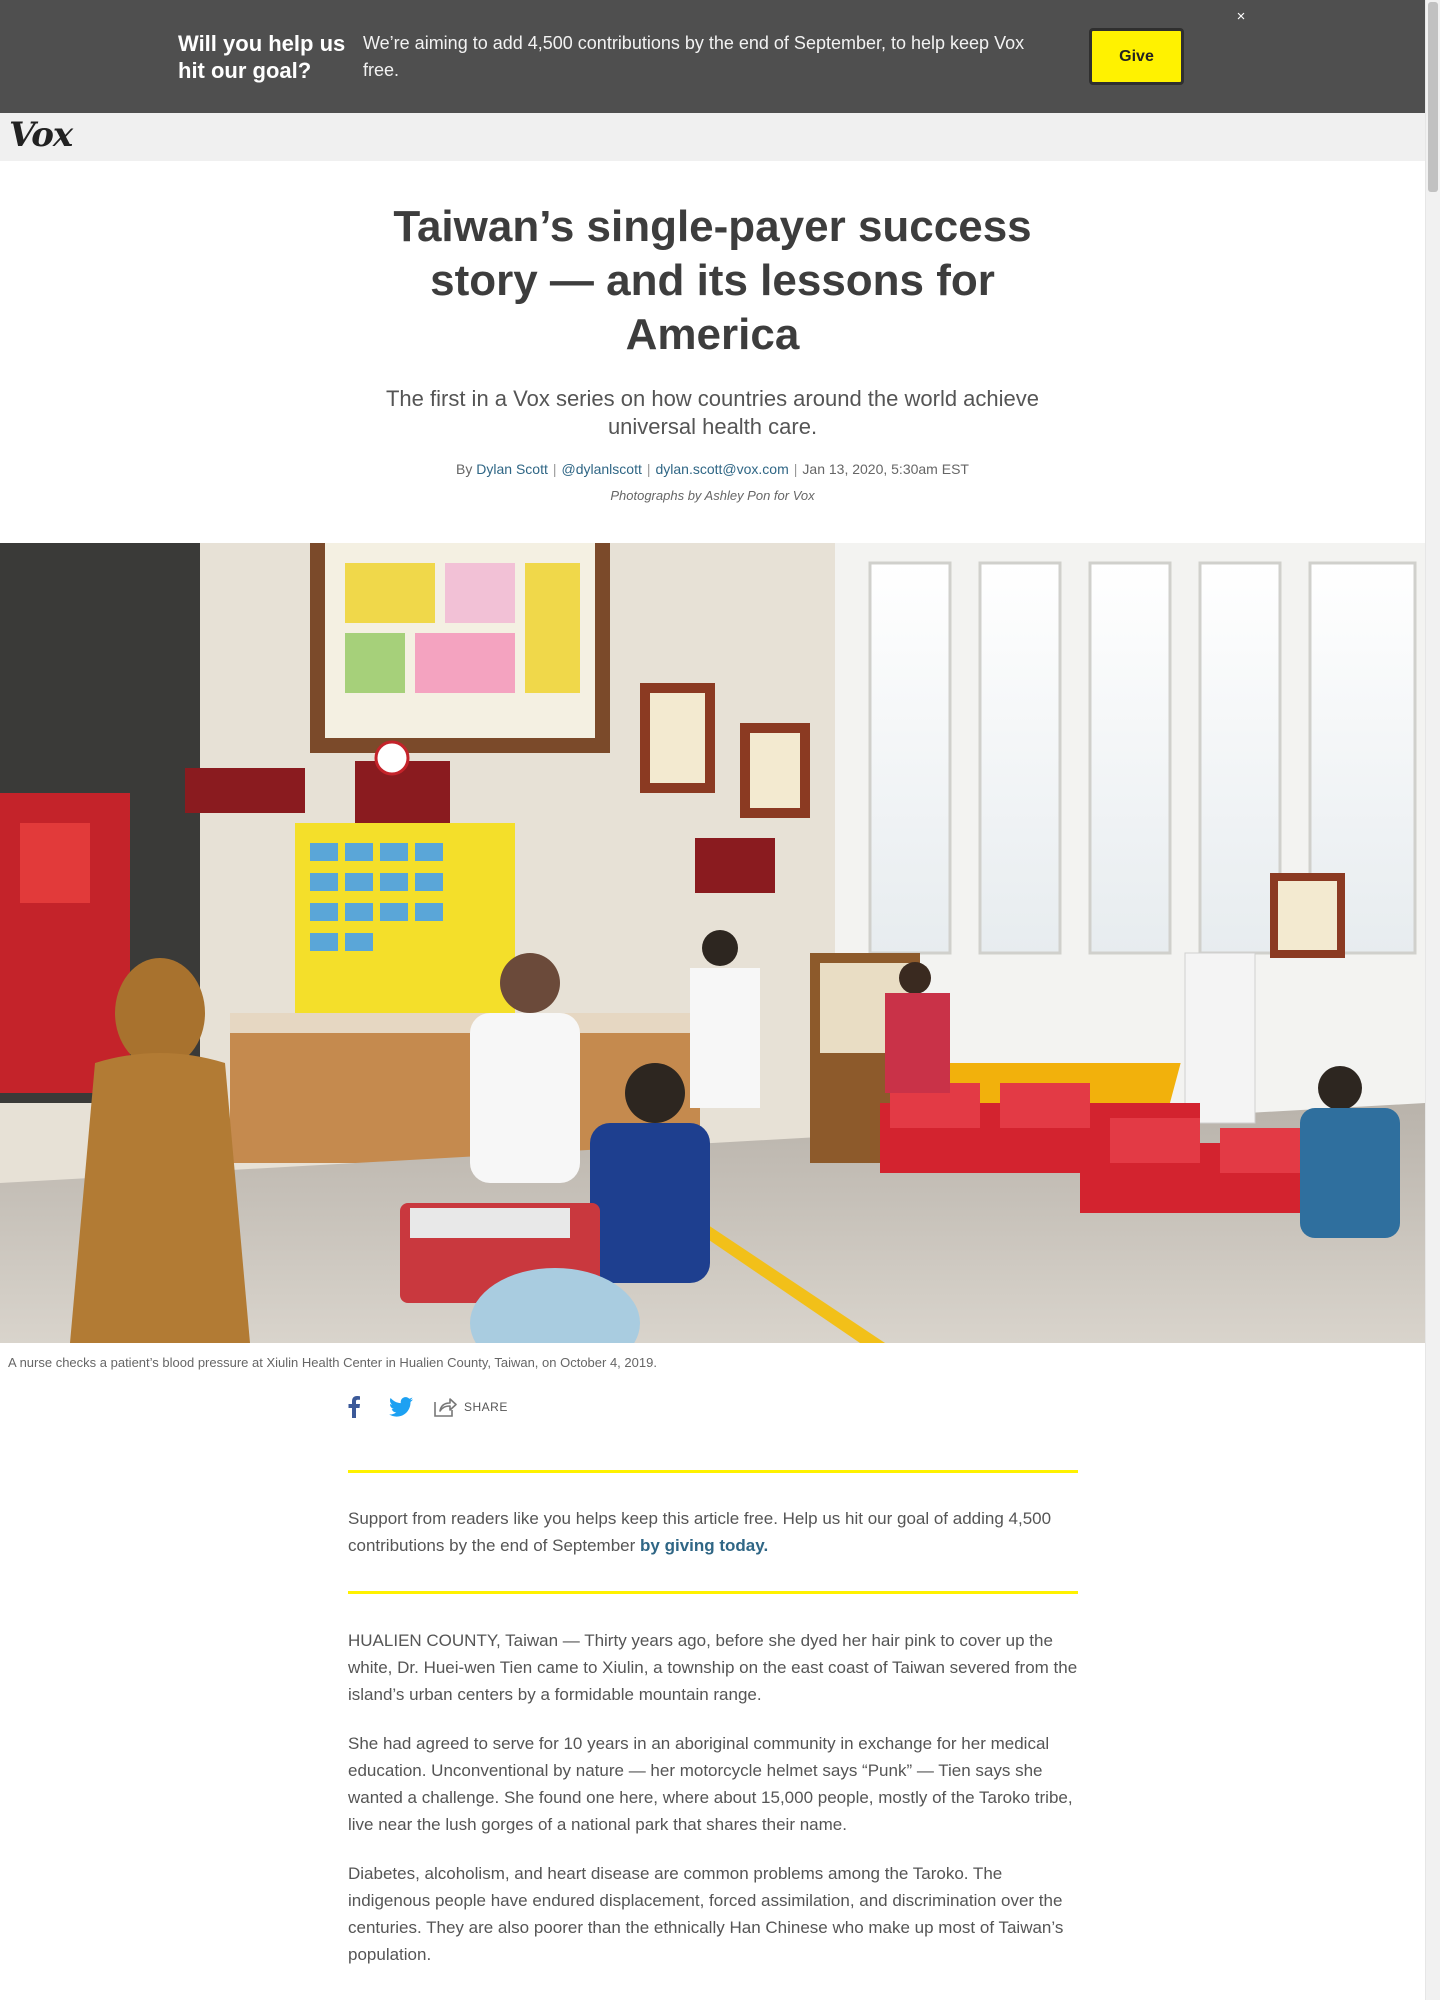 This screenshot has height=2000, width=1440. Describe the element at coordinates (464, 469) in the screenshot. I see `byline-prefix: By` at that location.